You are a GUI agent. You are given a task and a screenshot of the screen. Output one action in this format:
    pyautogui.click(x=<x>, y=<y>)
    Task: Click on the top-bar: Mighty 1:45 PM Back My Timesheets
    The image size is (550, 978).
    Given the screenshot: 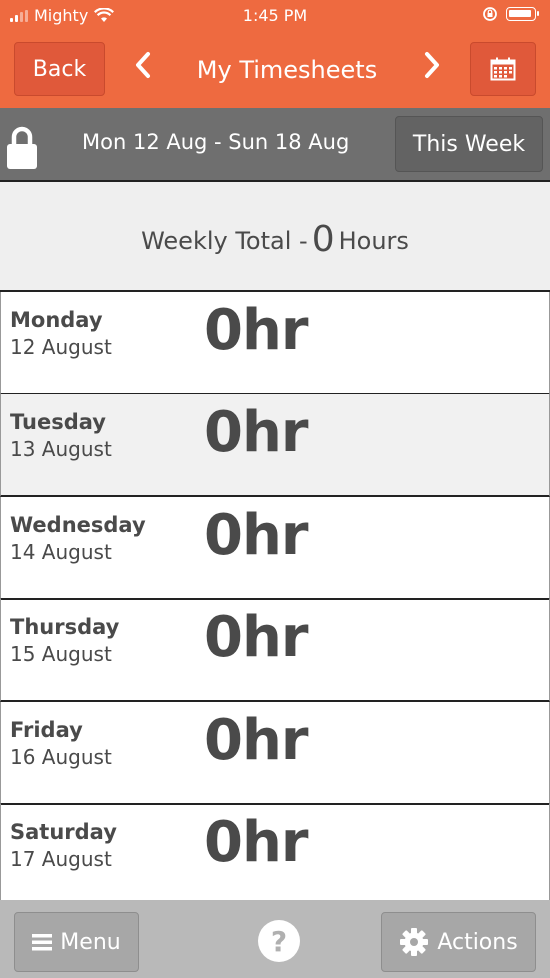 What is the action you would take?
    pyautogui.click(x=275, y=54)
    